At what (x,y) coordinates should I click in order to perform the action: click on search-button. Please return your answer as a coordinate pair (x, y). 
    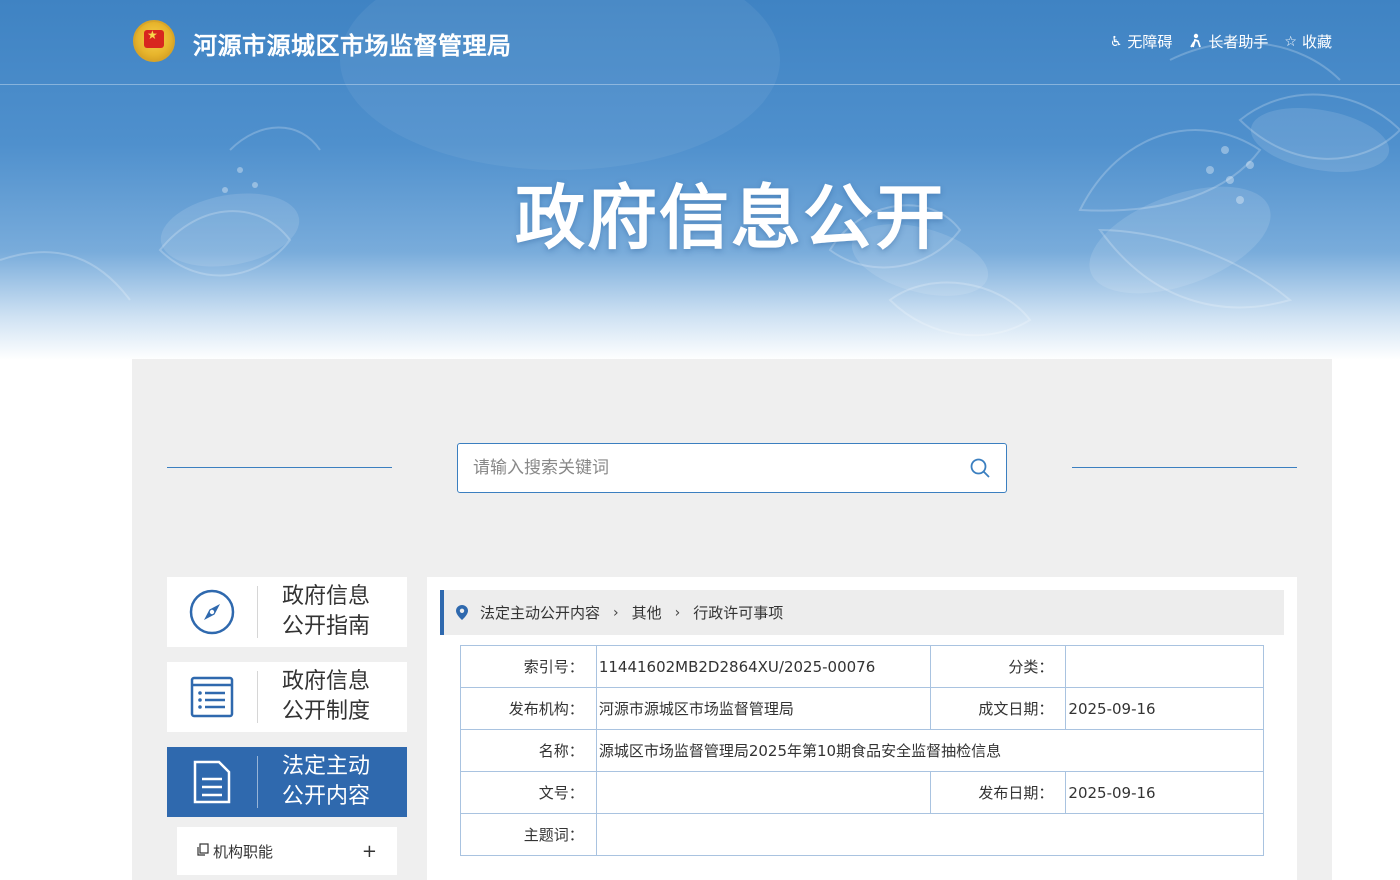
    Looking at the image, I should click on (980, 468).